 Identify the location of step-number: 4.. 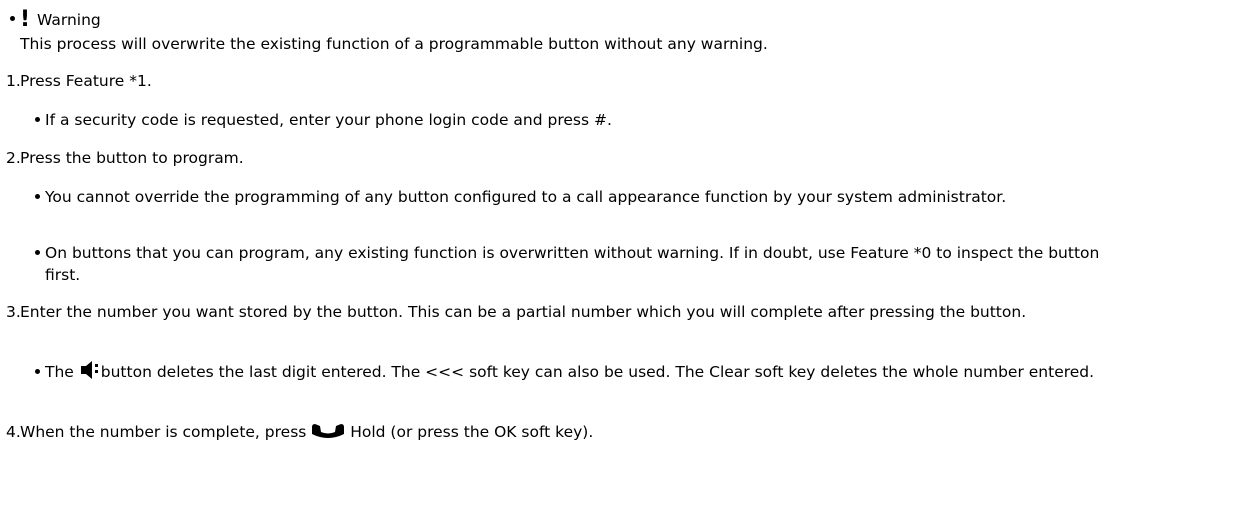
(13, 432).